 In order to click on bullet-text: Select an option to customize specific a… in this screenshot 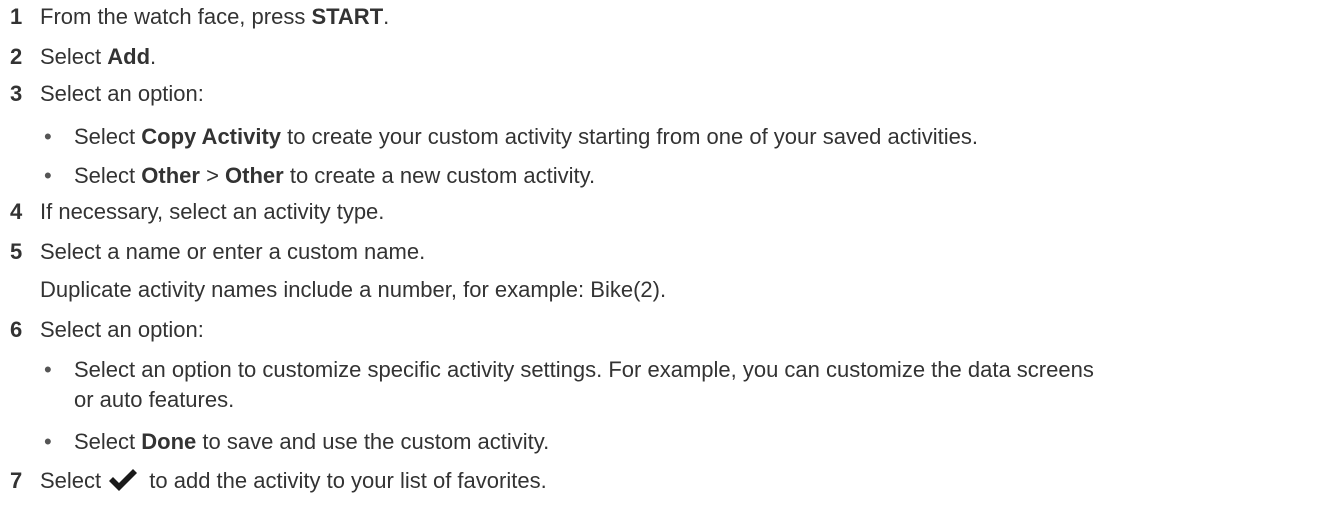, I will do `click(584, 369)`.